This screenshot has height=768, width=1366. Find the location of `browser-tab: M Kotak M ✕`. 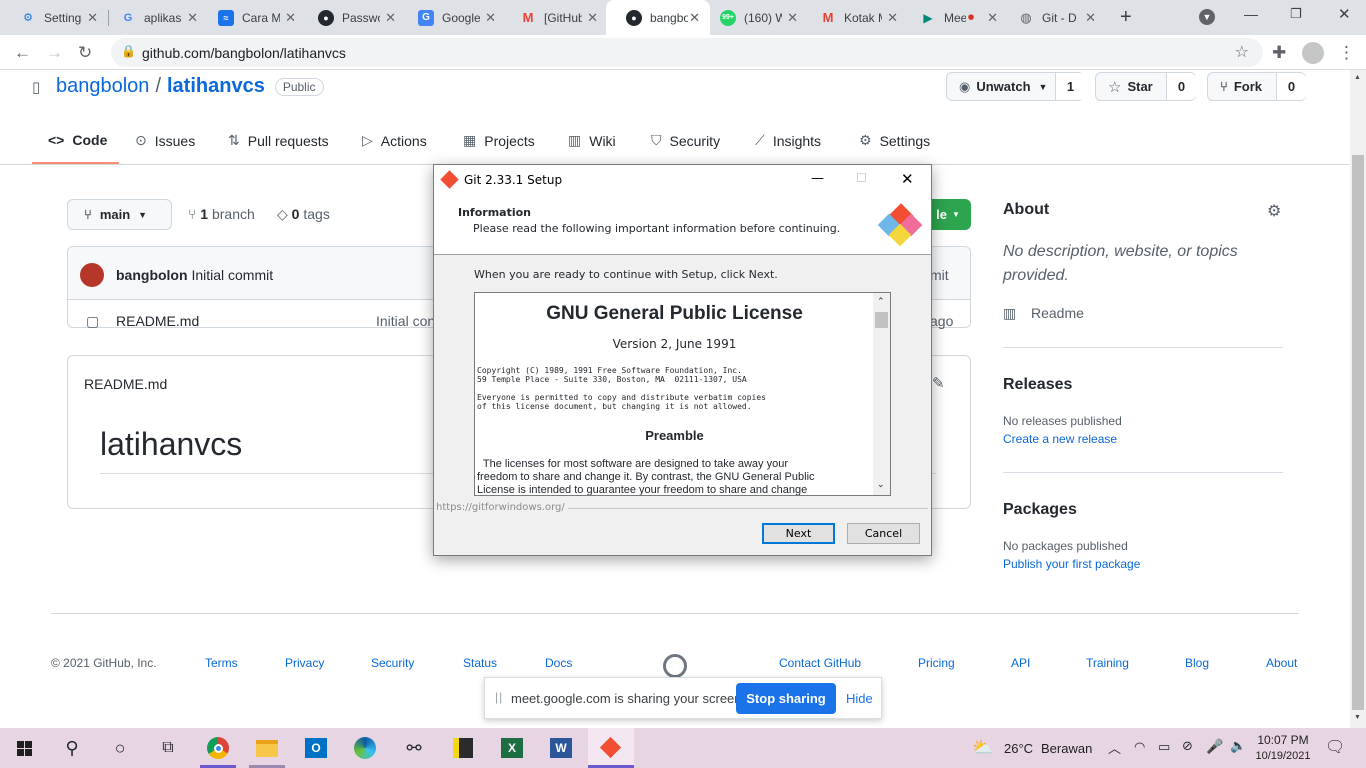

browser-tab: M Kotak M ✕ is located at coordinates (854, 17).